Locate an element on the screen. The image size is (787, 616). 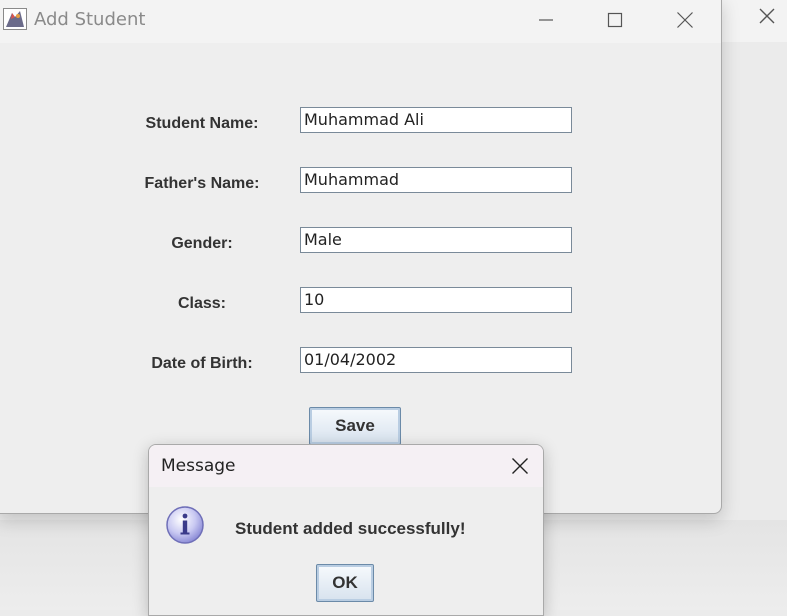
maximize-icon is located at coordinates (615, 20).